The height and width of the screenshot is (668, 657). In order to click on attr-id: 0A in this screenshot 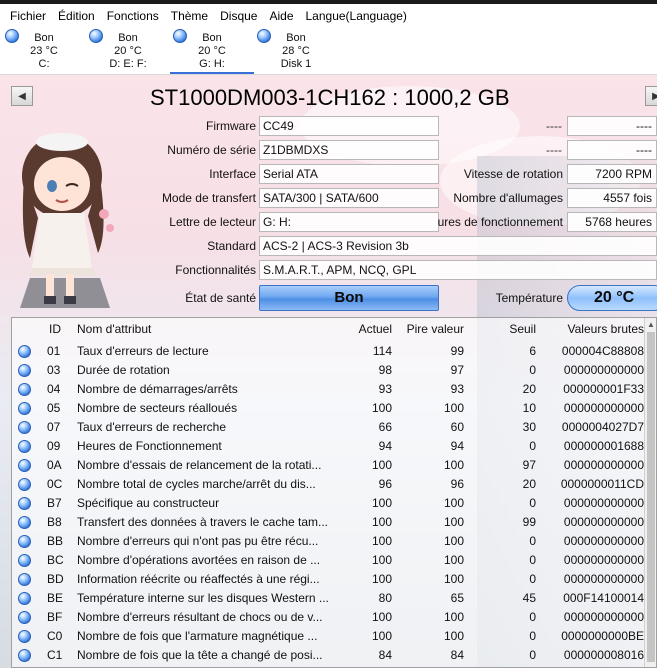, I will do `click(54, 465)`.